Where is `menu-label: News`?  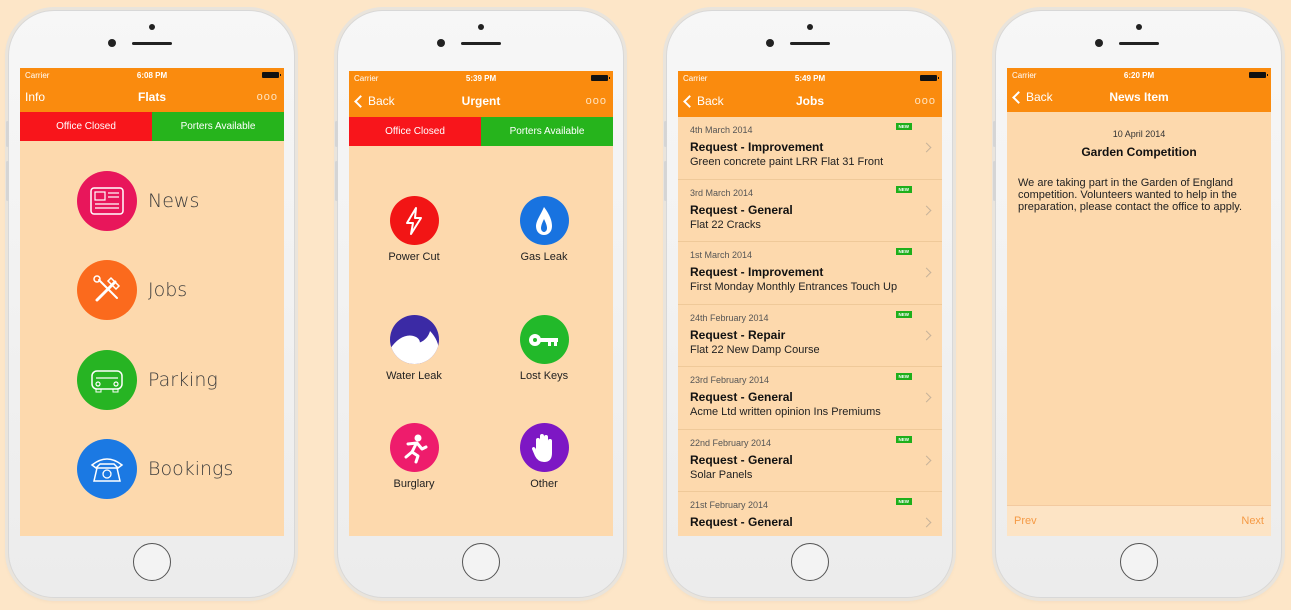
menu-label: News is located at coordinates (174, 201).